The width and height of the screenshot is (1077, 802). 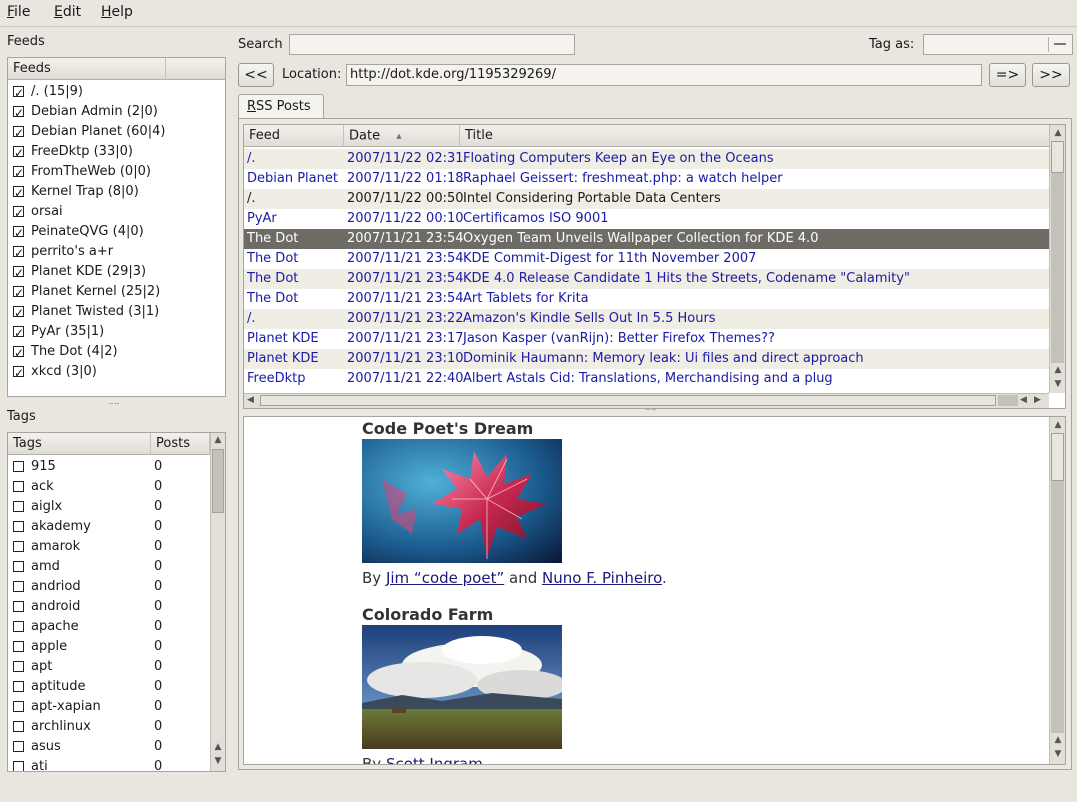 I want to click on scroll-right-icon: ▶, so click(x=1037, y=400).